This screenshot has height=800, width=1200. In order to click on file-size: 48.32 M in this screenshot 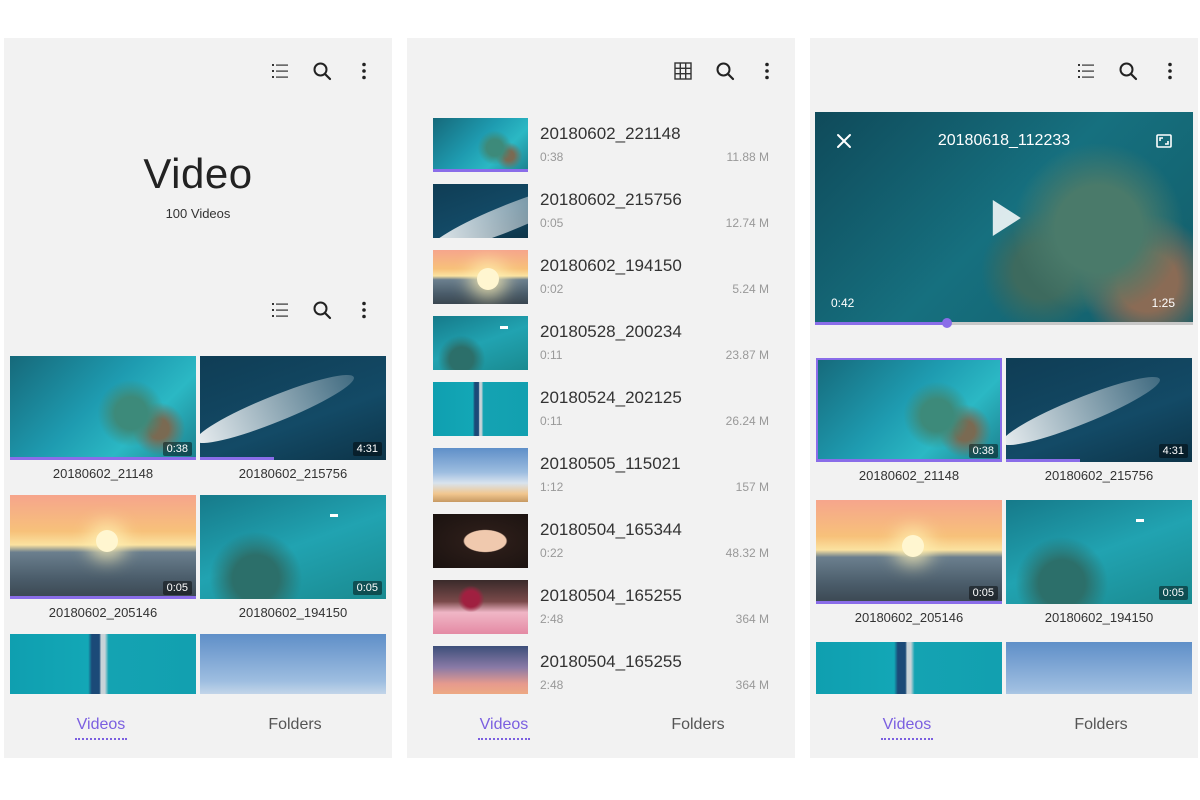, I will do `click(747, 553)`.